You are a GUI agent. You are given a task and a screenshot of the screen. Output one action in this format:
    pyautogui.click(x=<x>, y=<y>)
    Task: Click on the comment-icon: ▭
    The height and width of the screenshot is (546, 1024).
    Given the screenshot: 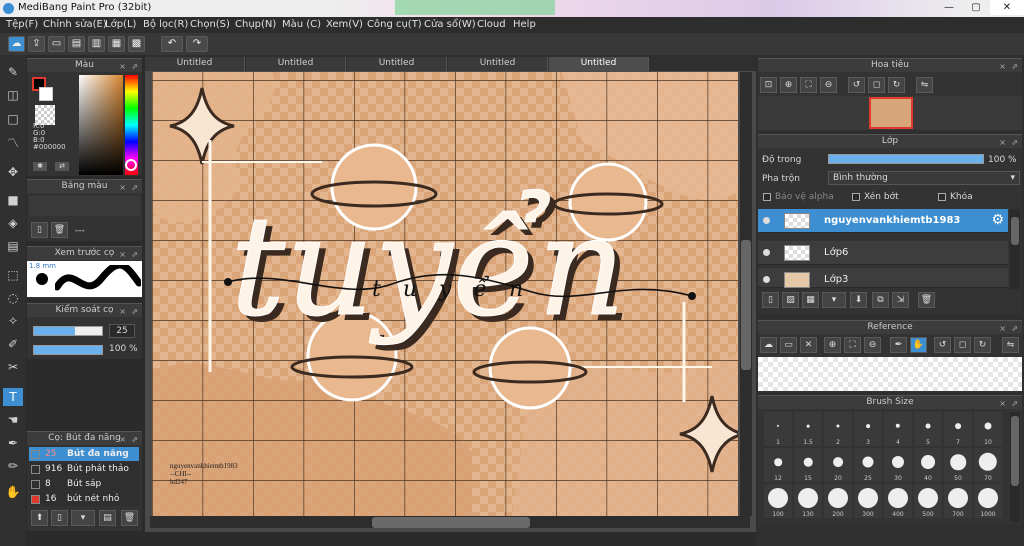 What is the action you would take?
    pyautogui.click(x=56, y=44)
    